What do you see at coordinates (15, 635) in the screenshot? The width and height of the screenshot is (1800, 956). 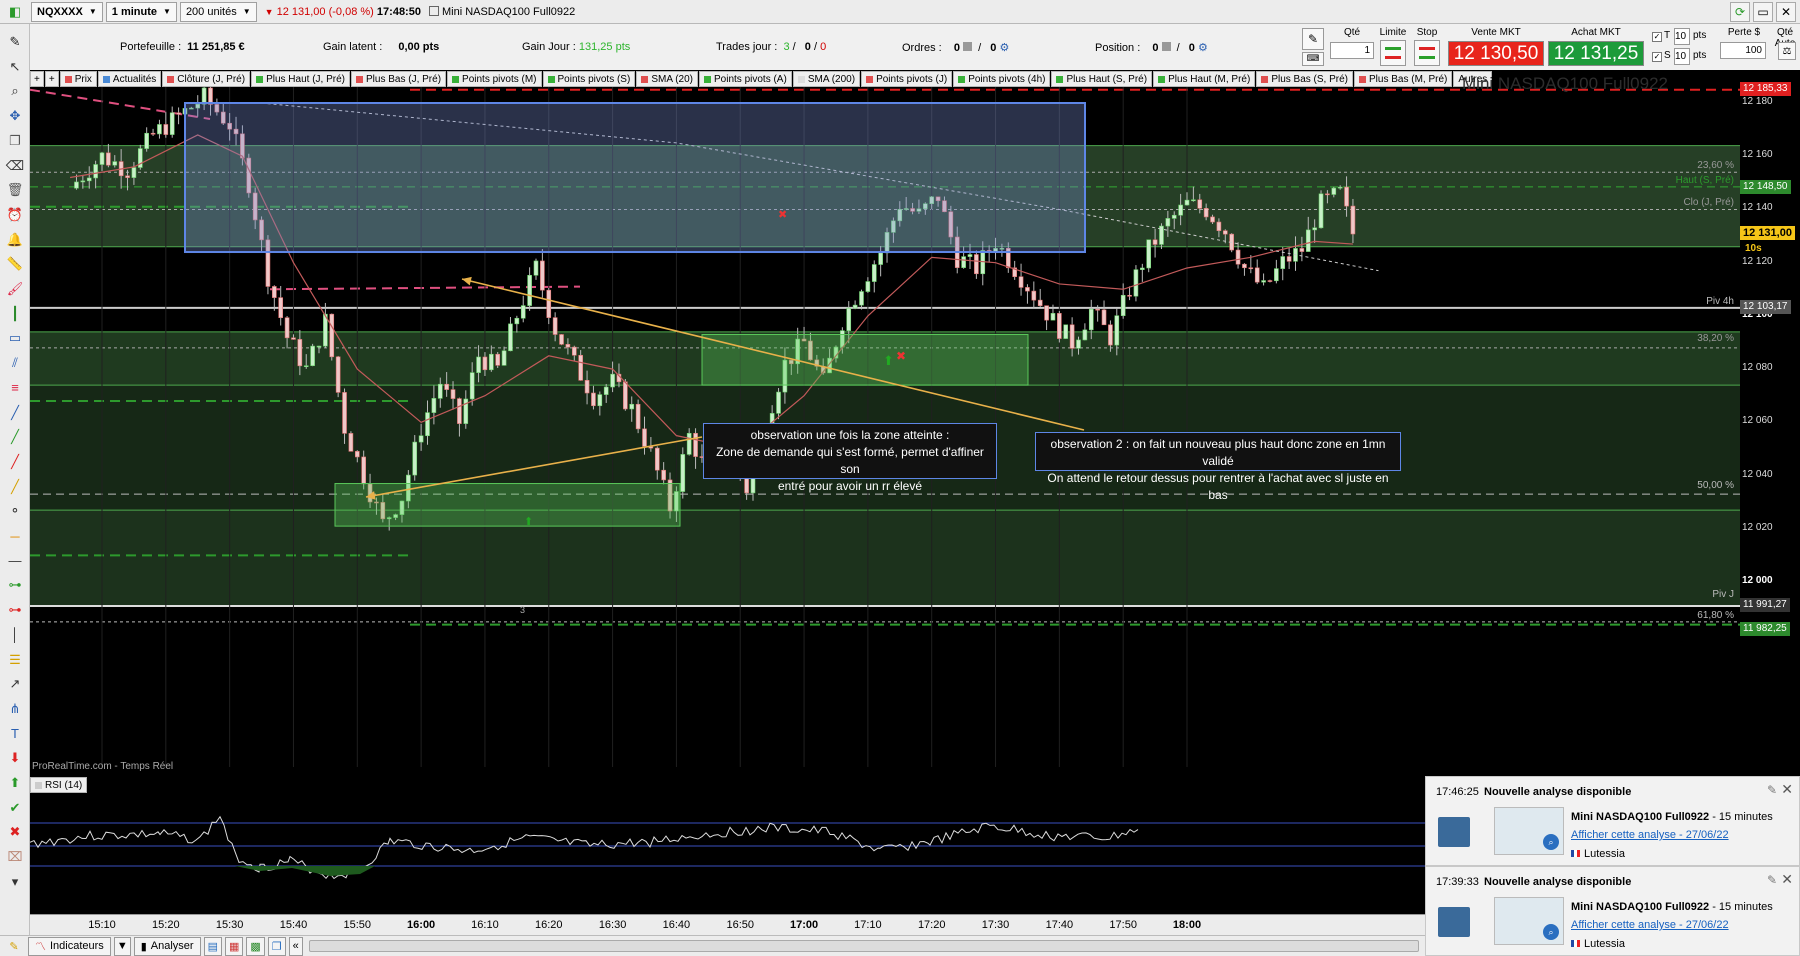 I see `vline-icon: │` at bounding box center [15, 635].